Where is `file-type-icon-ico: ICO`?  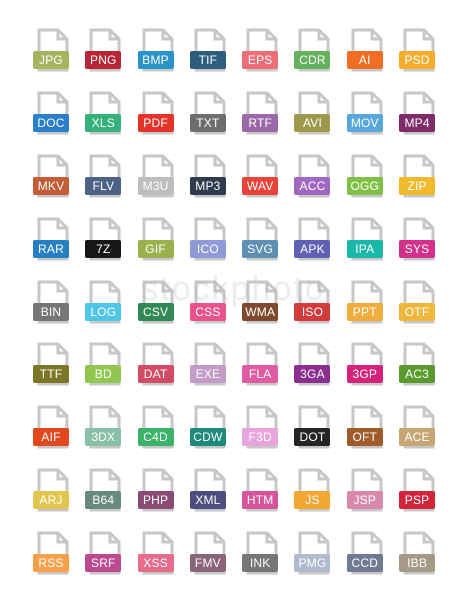
file-type-icon-ico: ICO is located at coordinates (211, 245).